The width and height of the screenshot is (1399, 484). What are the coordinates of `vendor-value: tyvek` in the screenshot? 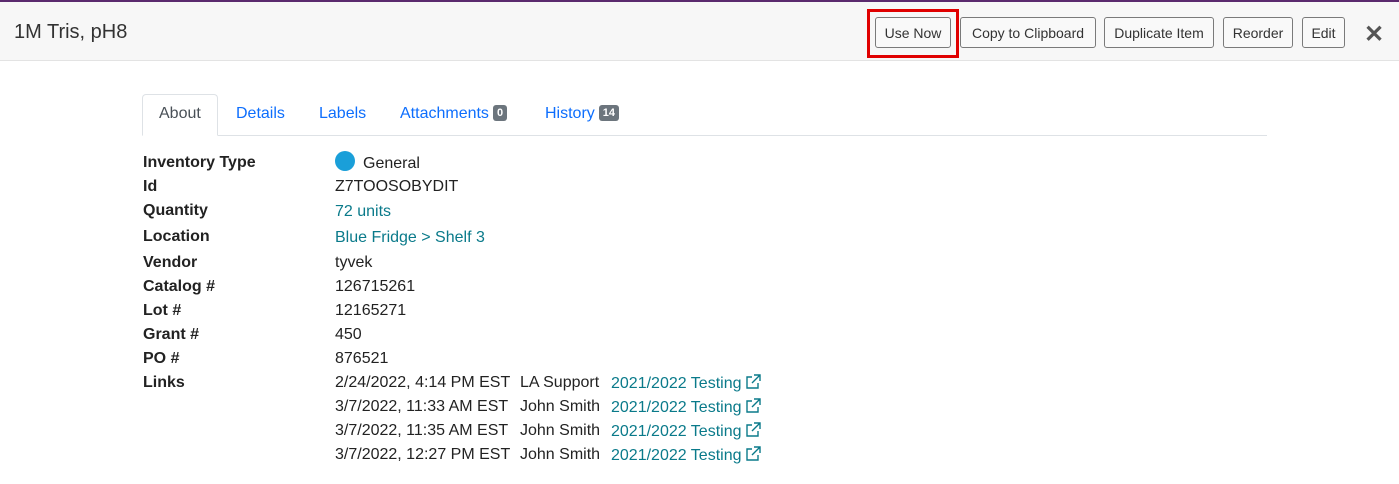 It's located at (354, 262).